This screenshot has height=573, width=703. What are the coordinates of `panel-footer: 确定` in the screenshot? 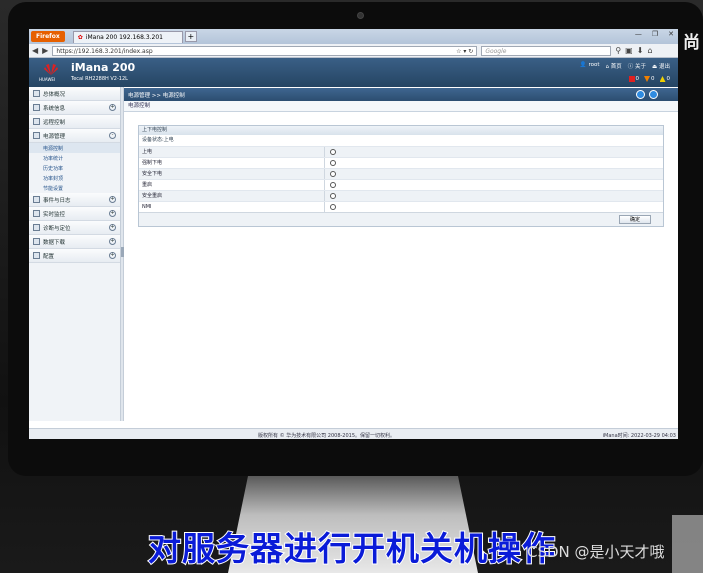 It's located at (401, 219).